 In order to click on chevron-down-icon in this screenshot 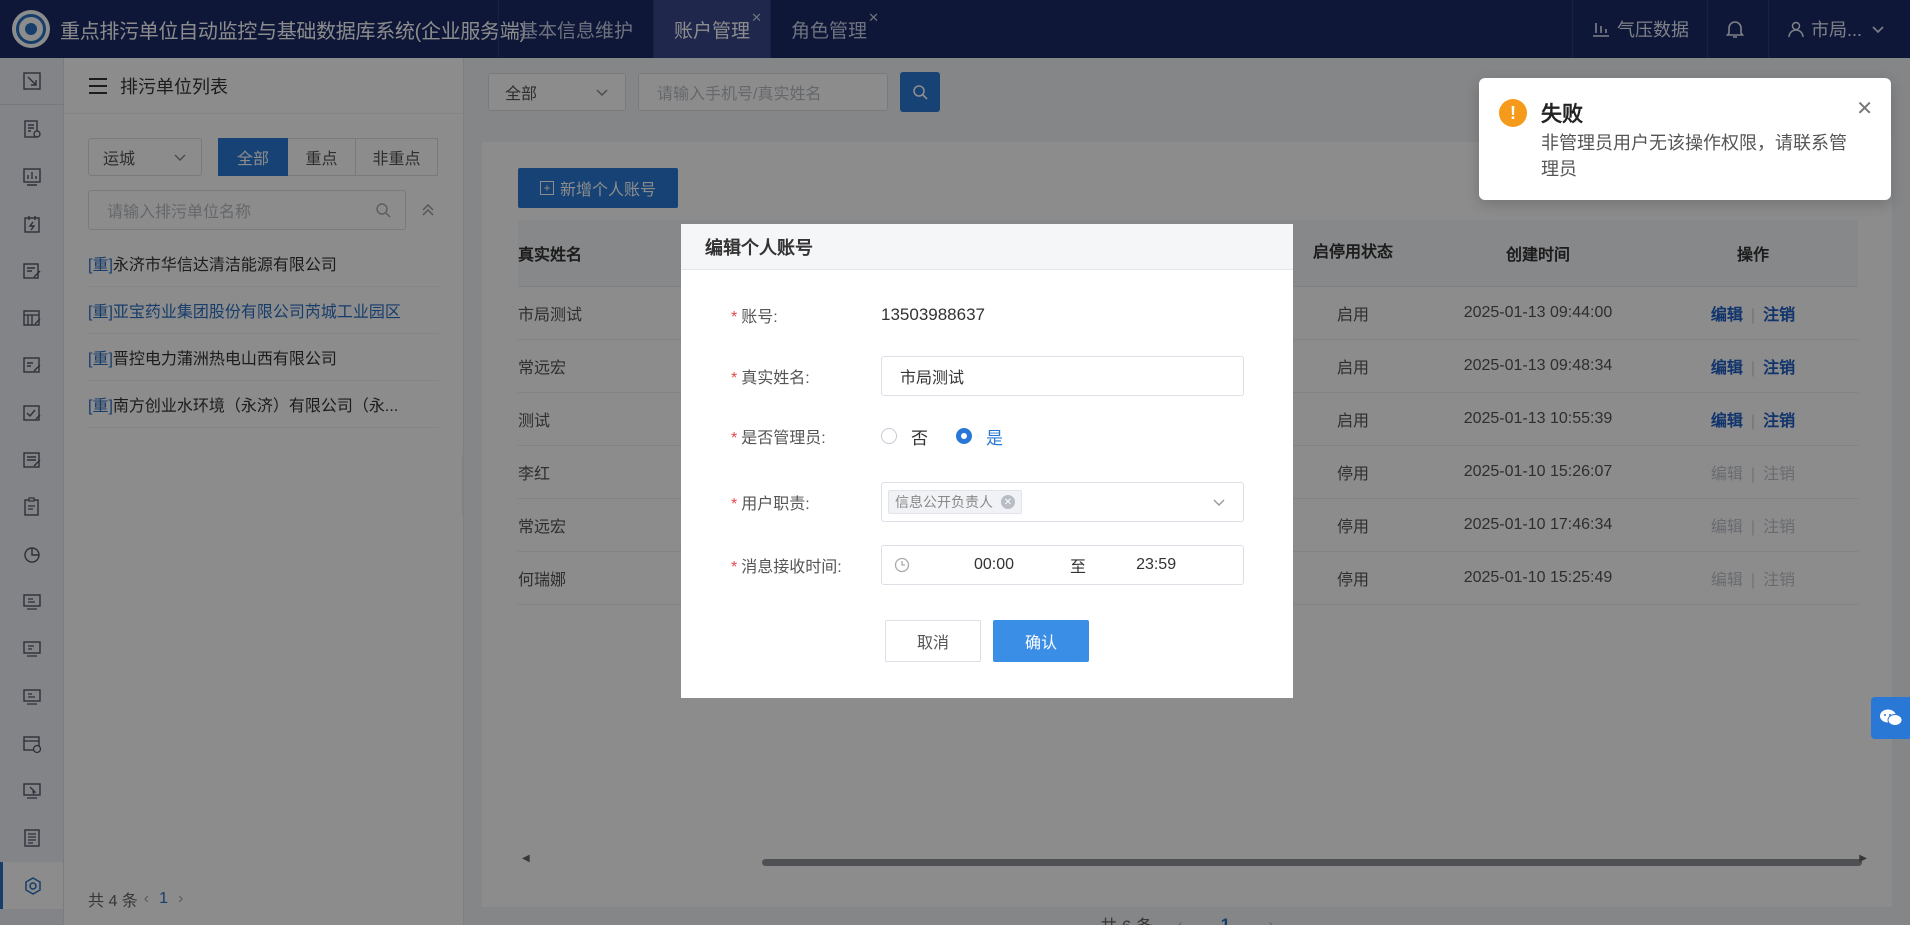, I will do `click(1219, 502)`.